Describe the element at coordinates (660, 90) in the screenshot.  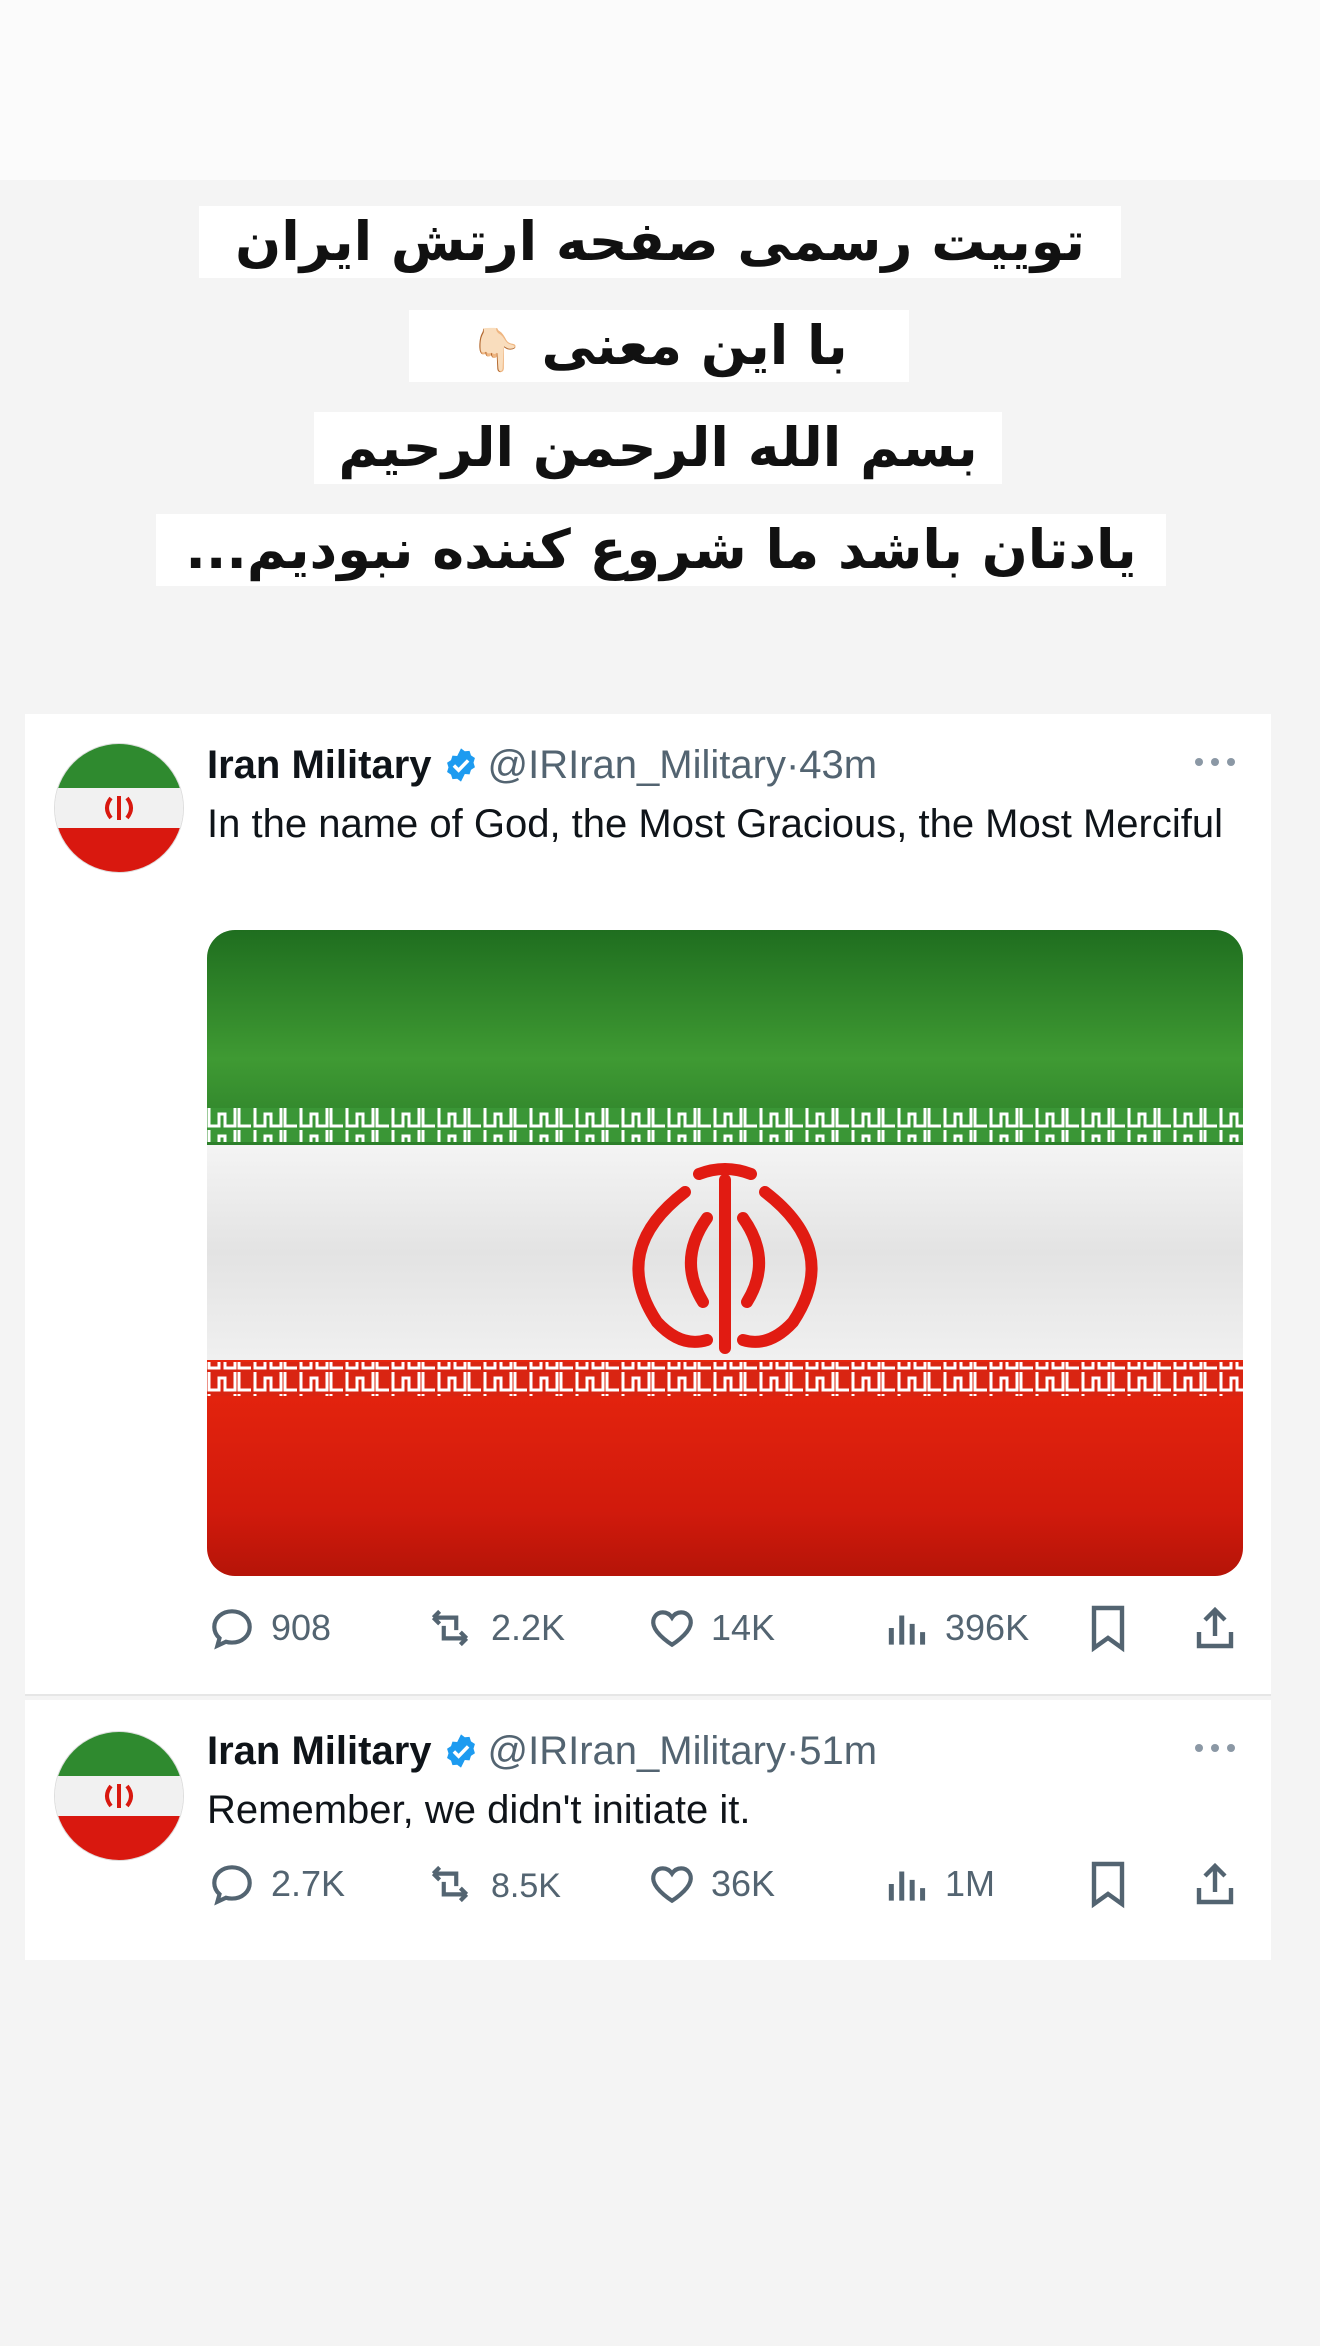
I see `story-top-band` at that location.